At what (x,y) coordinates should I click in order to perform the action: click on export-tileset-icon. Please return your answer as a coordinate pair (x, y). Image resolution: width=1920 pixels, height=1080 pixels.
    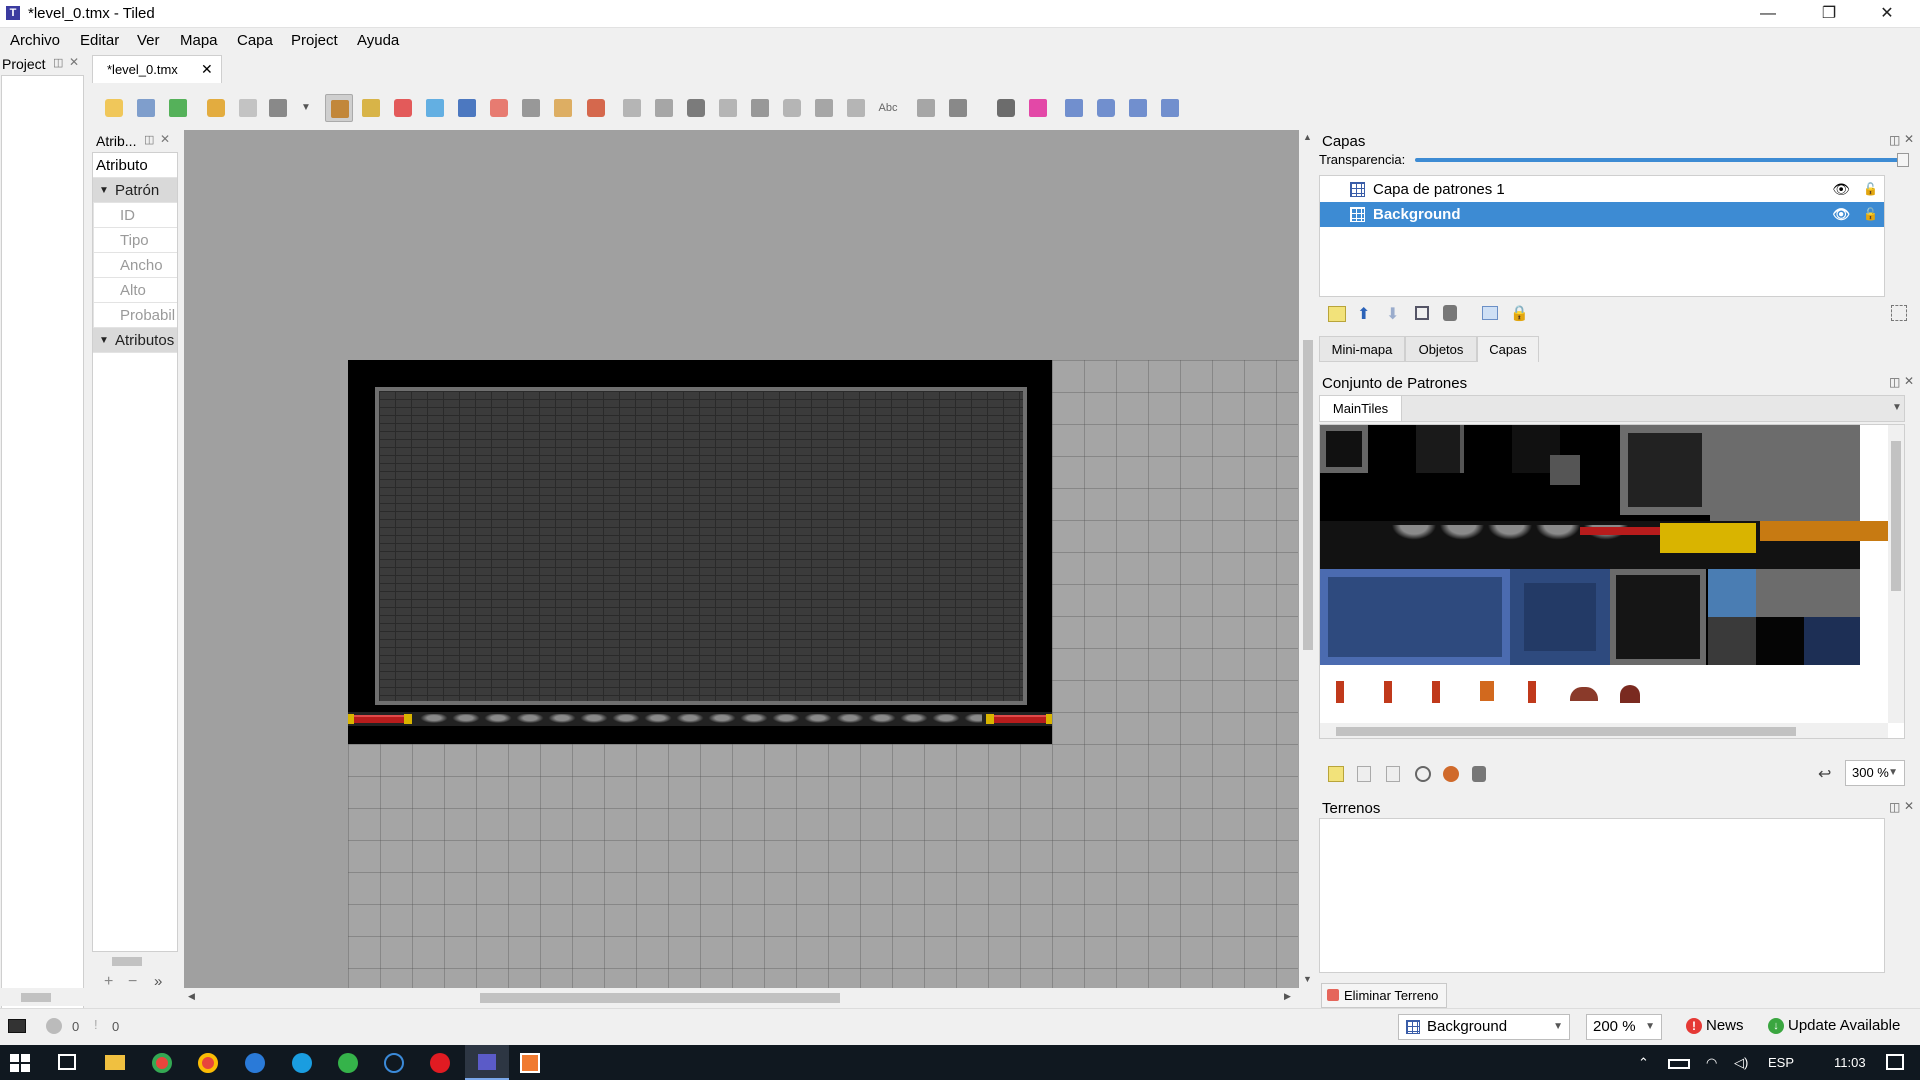
    Looking at the image, I should click on (1393, 774).